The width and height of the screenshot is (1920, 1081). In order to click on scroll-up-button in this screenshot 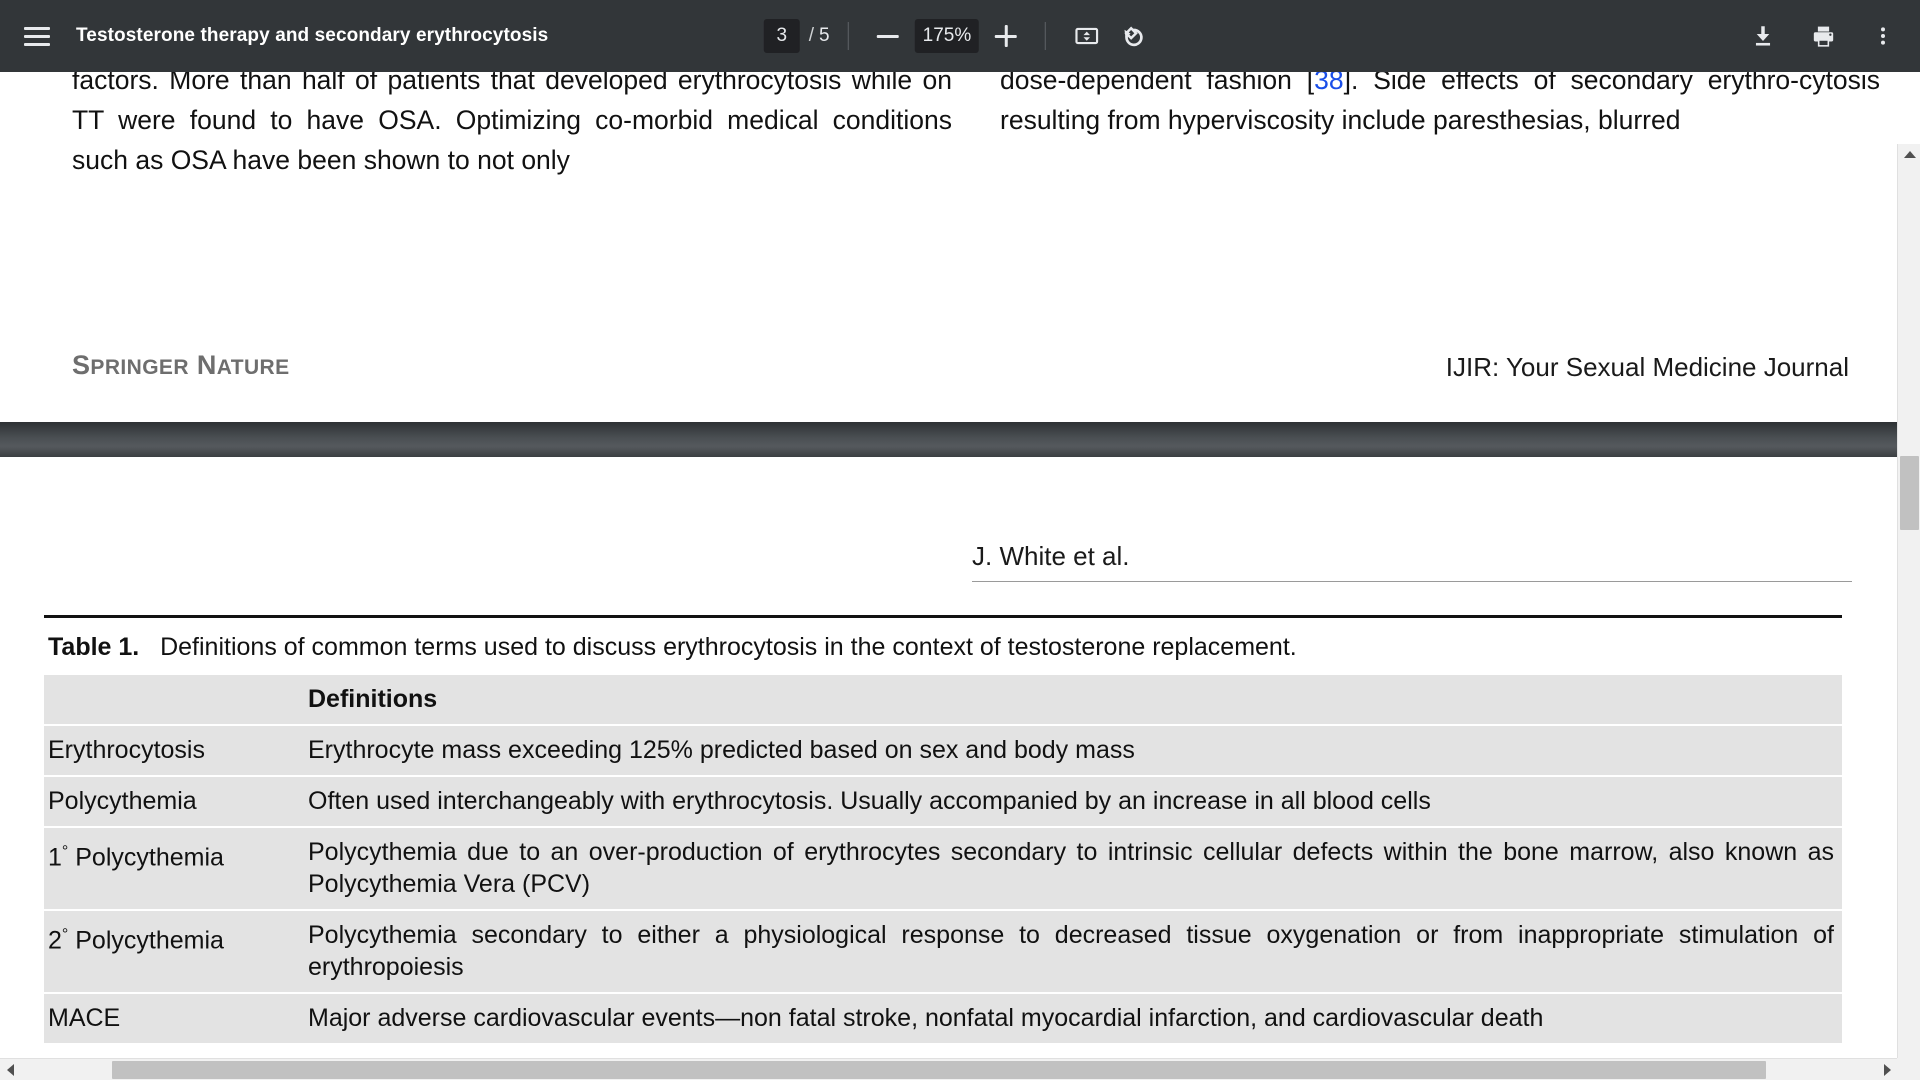, I will do `click(1909, 154)`.